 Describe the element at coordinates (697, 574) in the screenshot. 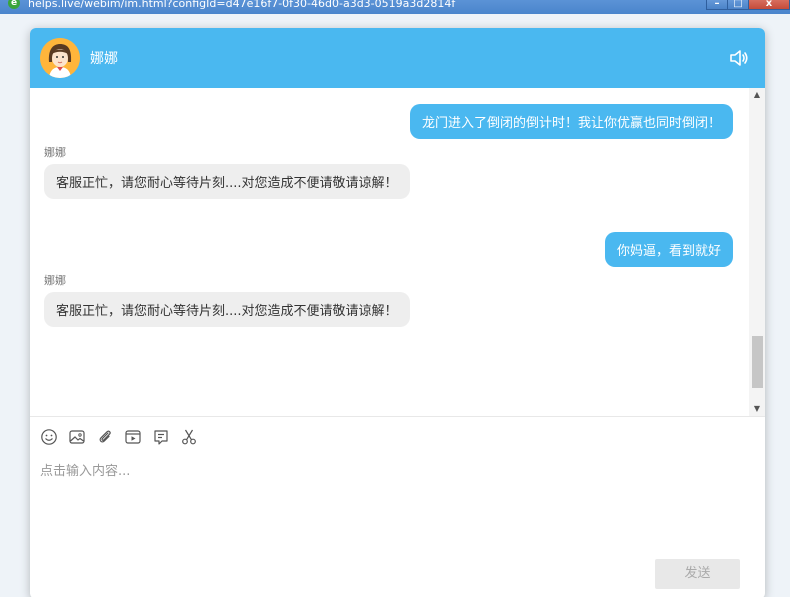

I see `send-button: 发送` at that location.